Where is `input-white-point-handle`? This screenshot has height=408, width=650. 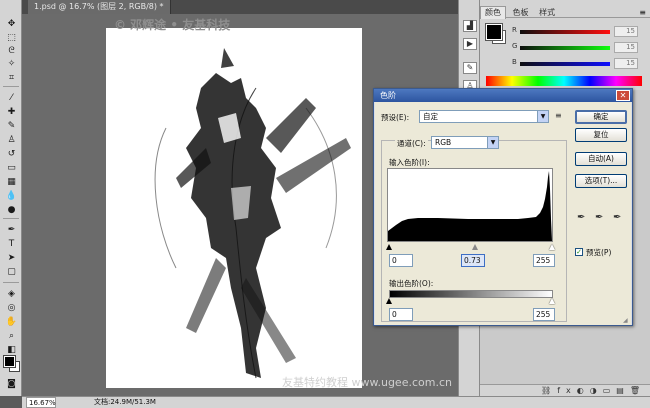 input-white-point-handle is located at coordinates (552, 247).